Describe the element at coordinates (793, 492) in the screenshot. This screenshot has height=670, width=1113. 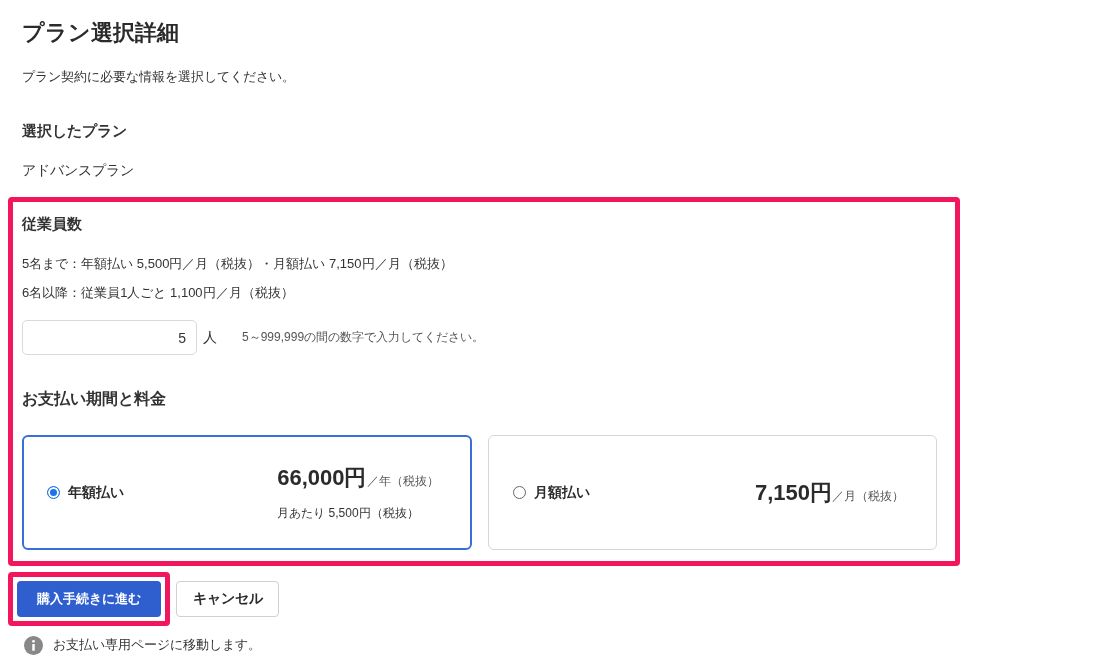
I see `price-amount: 7,150円` at that location.